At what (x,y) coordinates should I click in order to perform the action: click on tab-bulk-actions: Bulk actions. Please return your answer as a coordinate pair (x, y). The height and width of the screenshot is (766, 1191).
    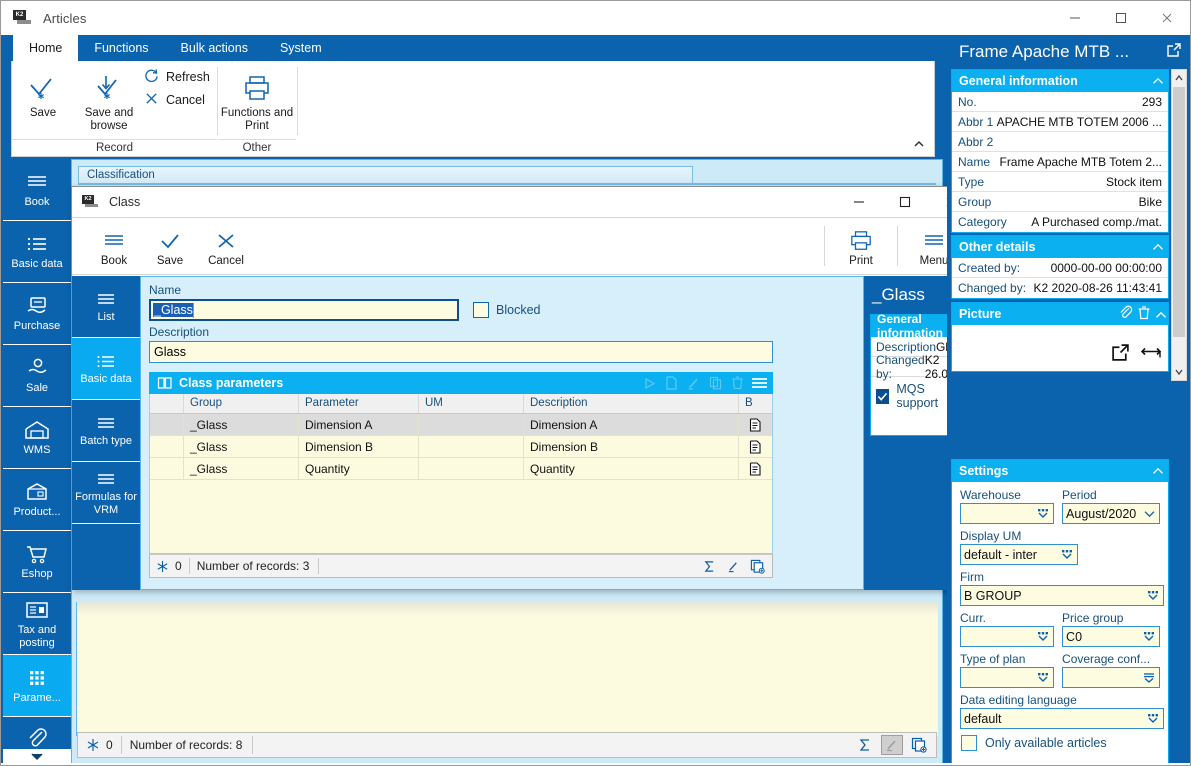
    Looking at the image, I should click on (214, 48).